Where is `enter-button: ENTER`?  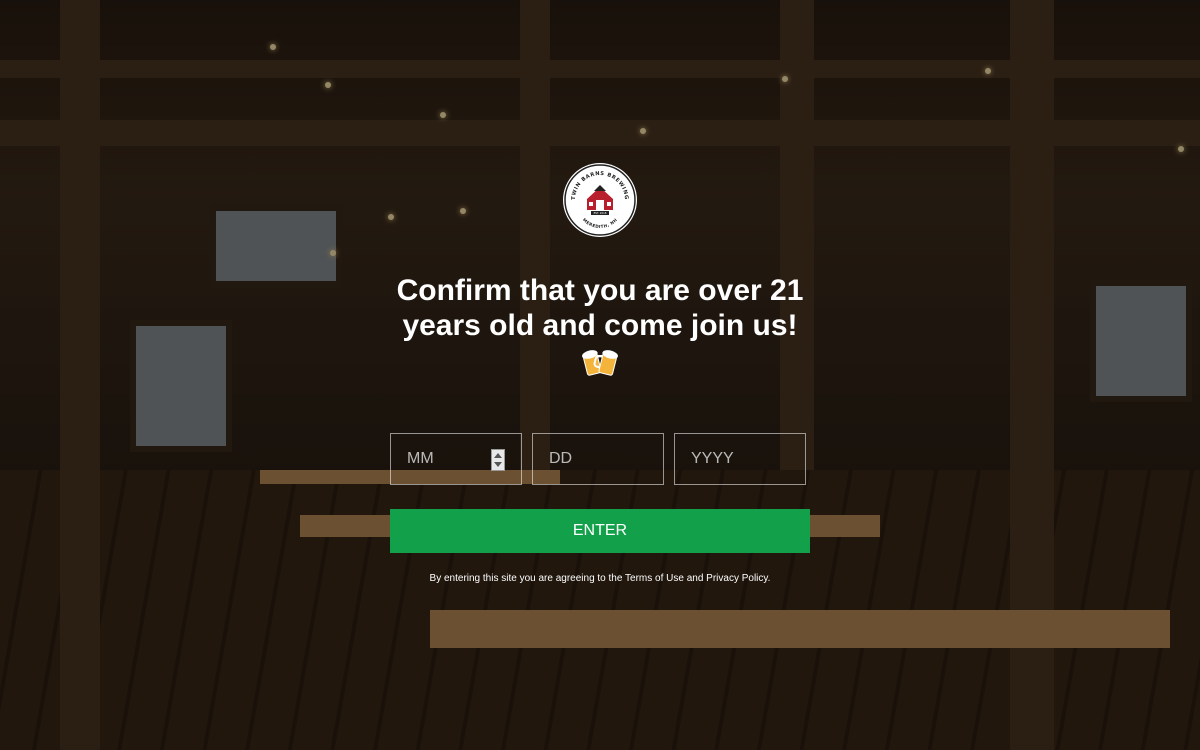
enter-button: ENTER is located at coordinates (600, 531).